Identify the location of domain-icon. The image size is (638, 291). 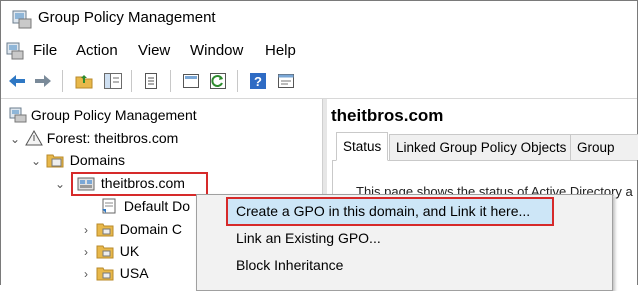
(86, 184).